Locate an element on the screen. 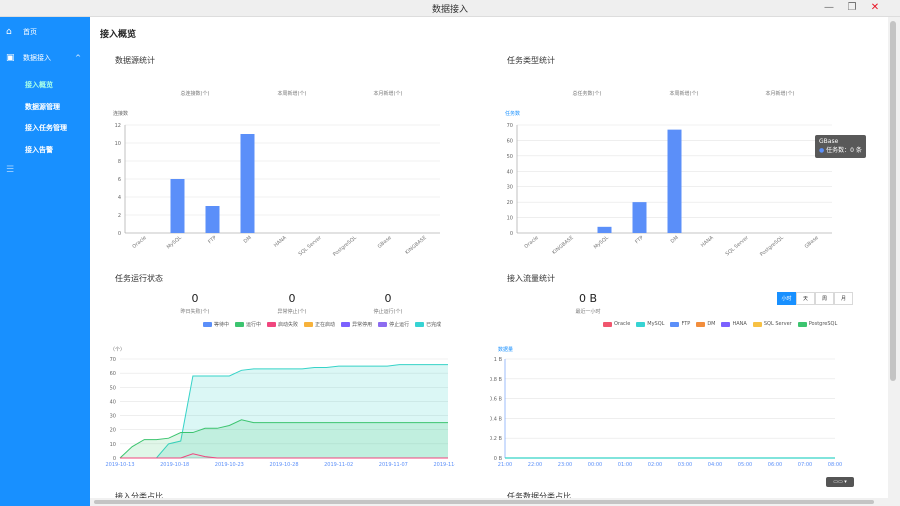 This screenshot has width=900, height=506. tooltip-text: 任务数：0 条 is located at coordinates (844, 150).